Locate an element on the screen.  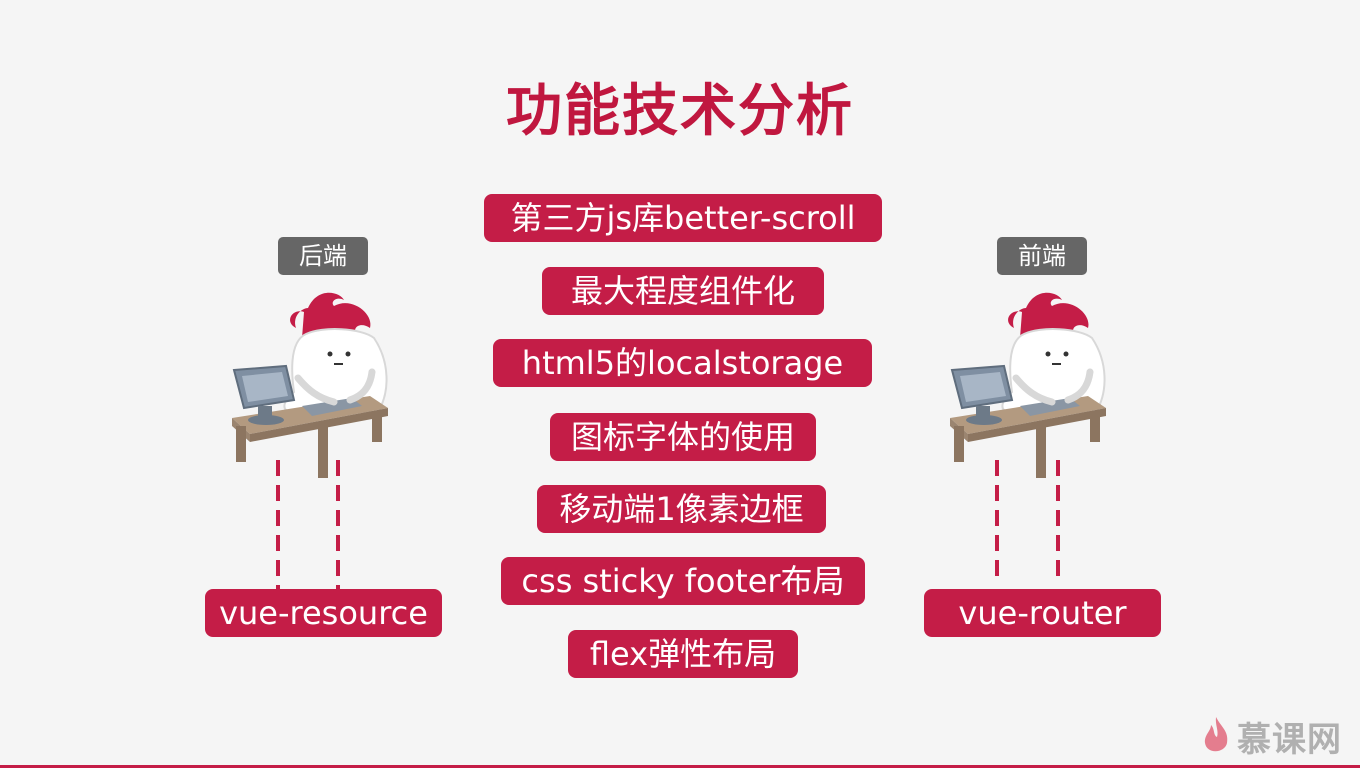
imooc-logo: 慕课网 is located at coordinates (1271, 736).